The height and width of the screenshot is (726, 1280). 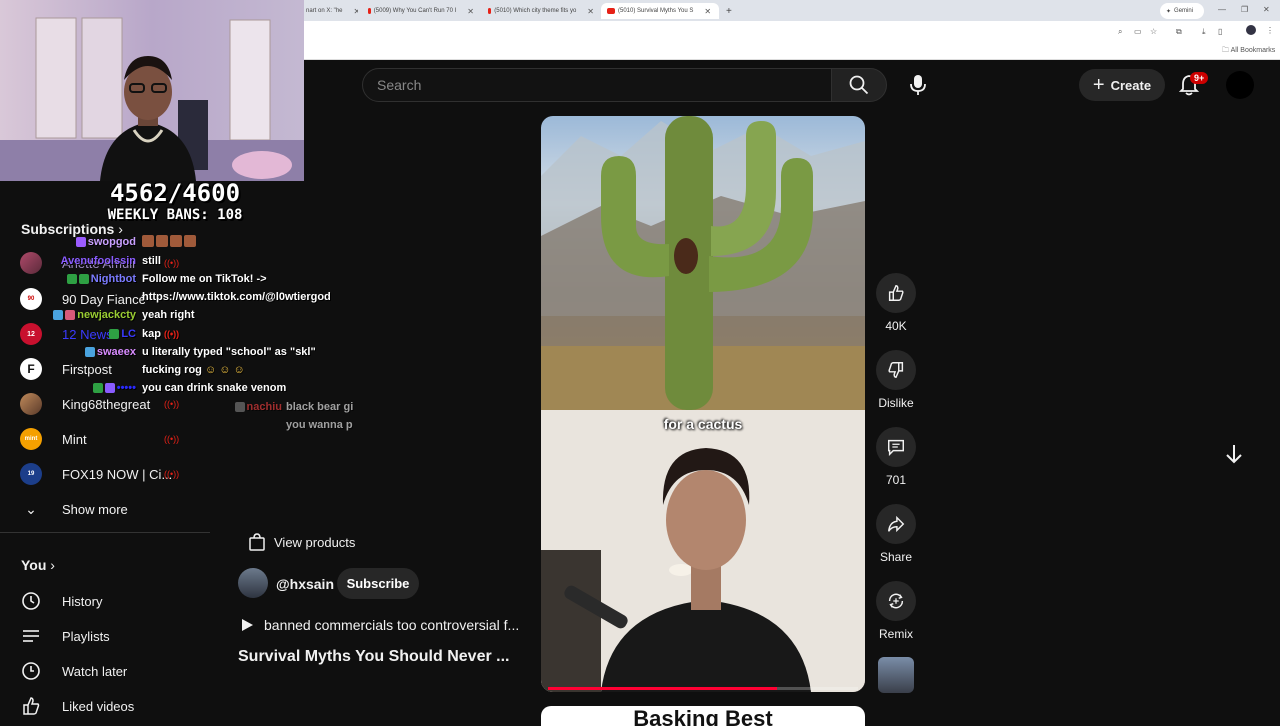 I want to click on chat-username: nachiu, so click(x=244, y=407).